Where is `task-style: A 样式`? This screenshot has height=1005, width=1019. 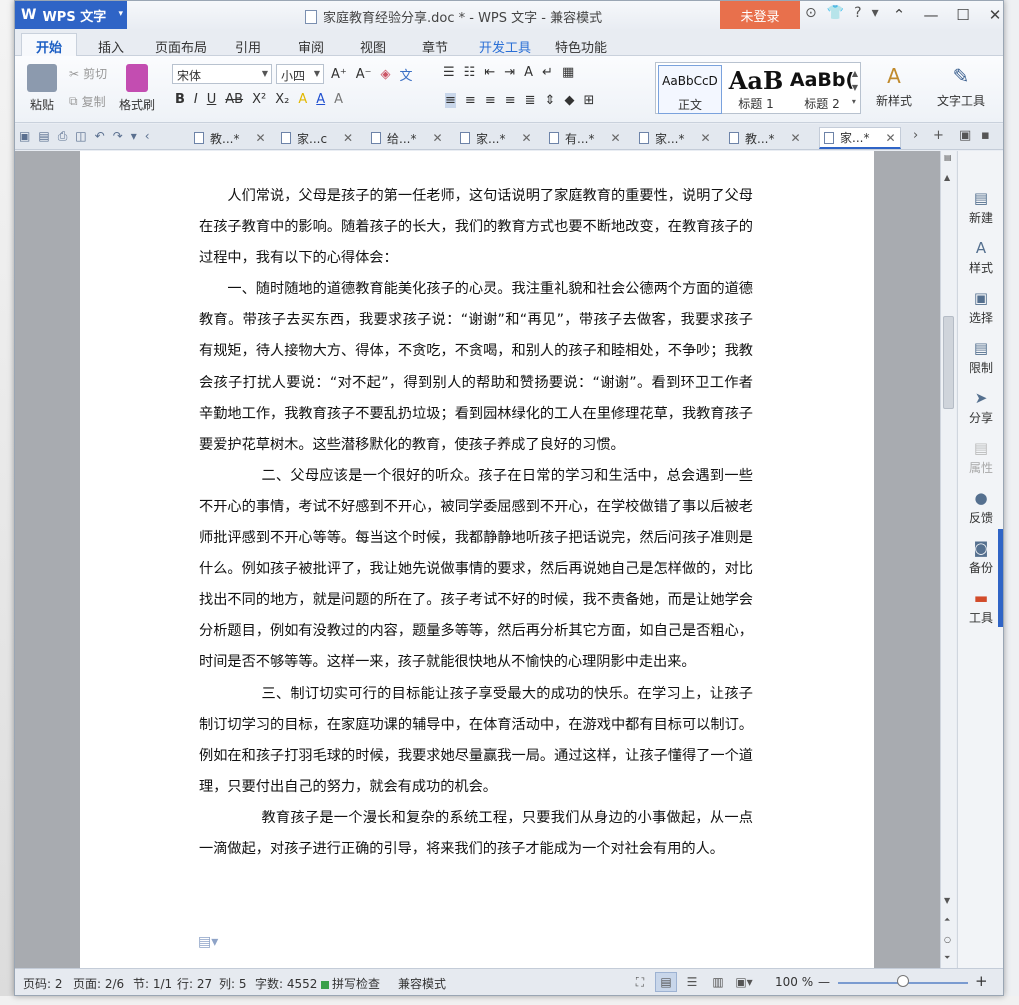
task-style: A 样式 is located at coordinates (980, 257).